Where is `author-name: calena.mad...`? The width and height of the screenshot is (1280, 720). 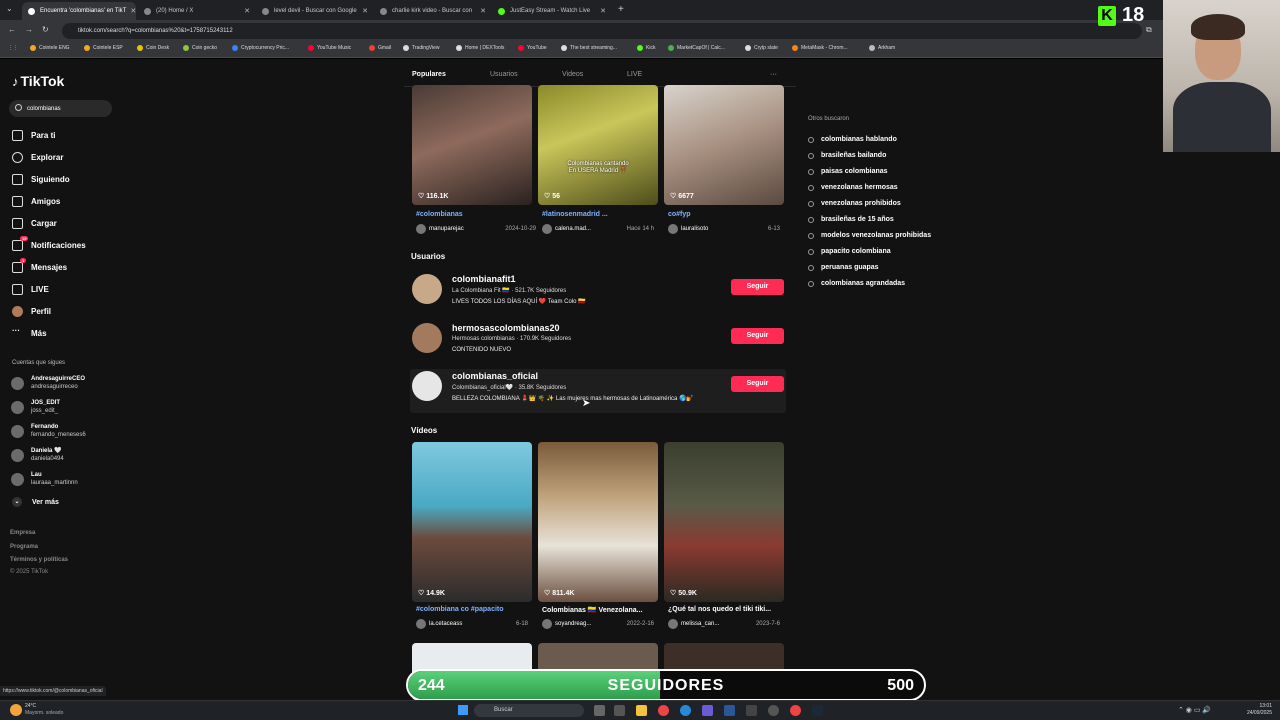 author-name: calena.mad... is located at coordinates (573, 229).